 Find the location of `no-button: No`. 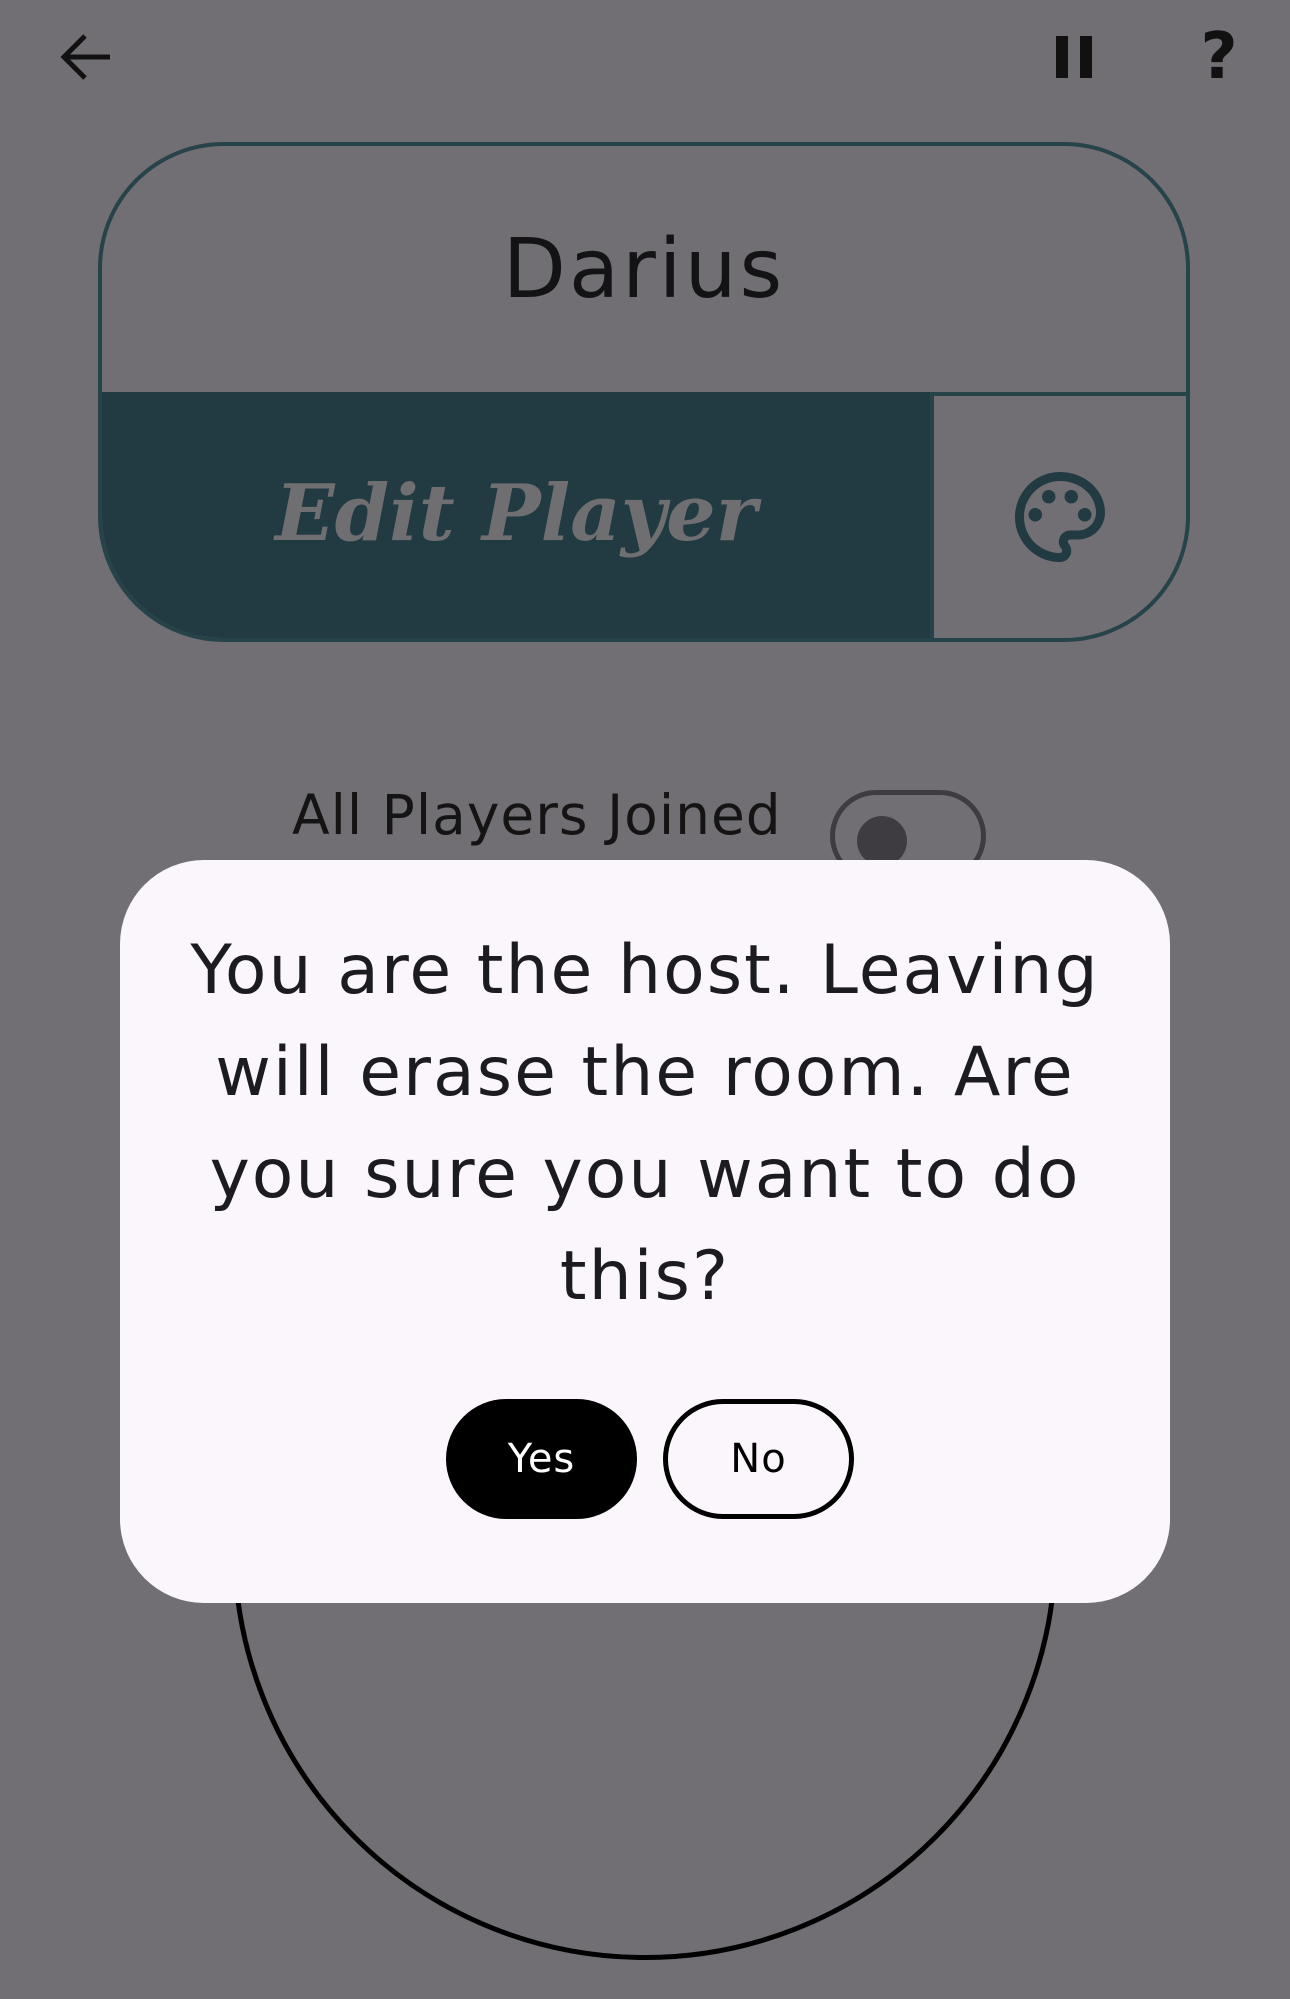

no-button: No is located at coordinates (758, 1459).